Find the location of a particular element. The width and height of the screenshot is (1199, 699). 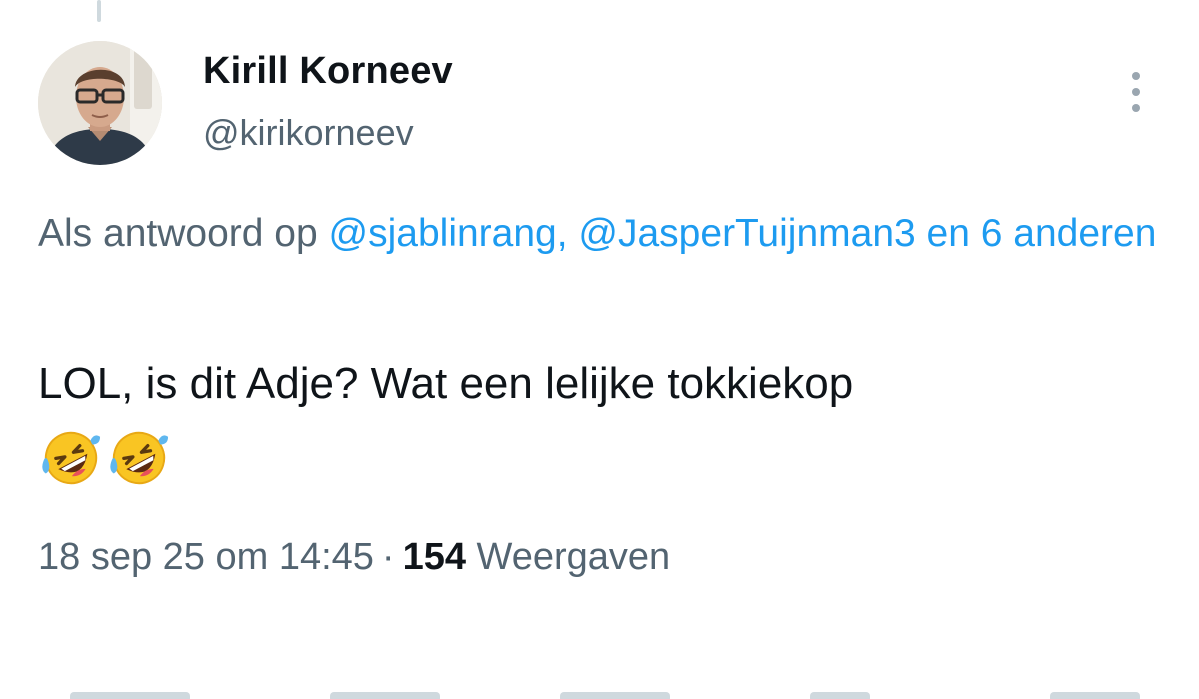

tweet-meta: 18 sep 25 om 14:45 · 154 Weergaven is located at coordinates (354, 557).